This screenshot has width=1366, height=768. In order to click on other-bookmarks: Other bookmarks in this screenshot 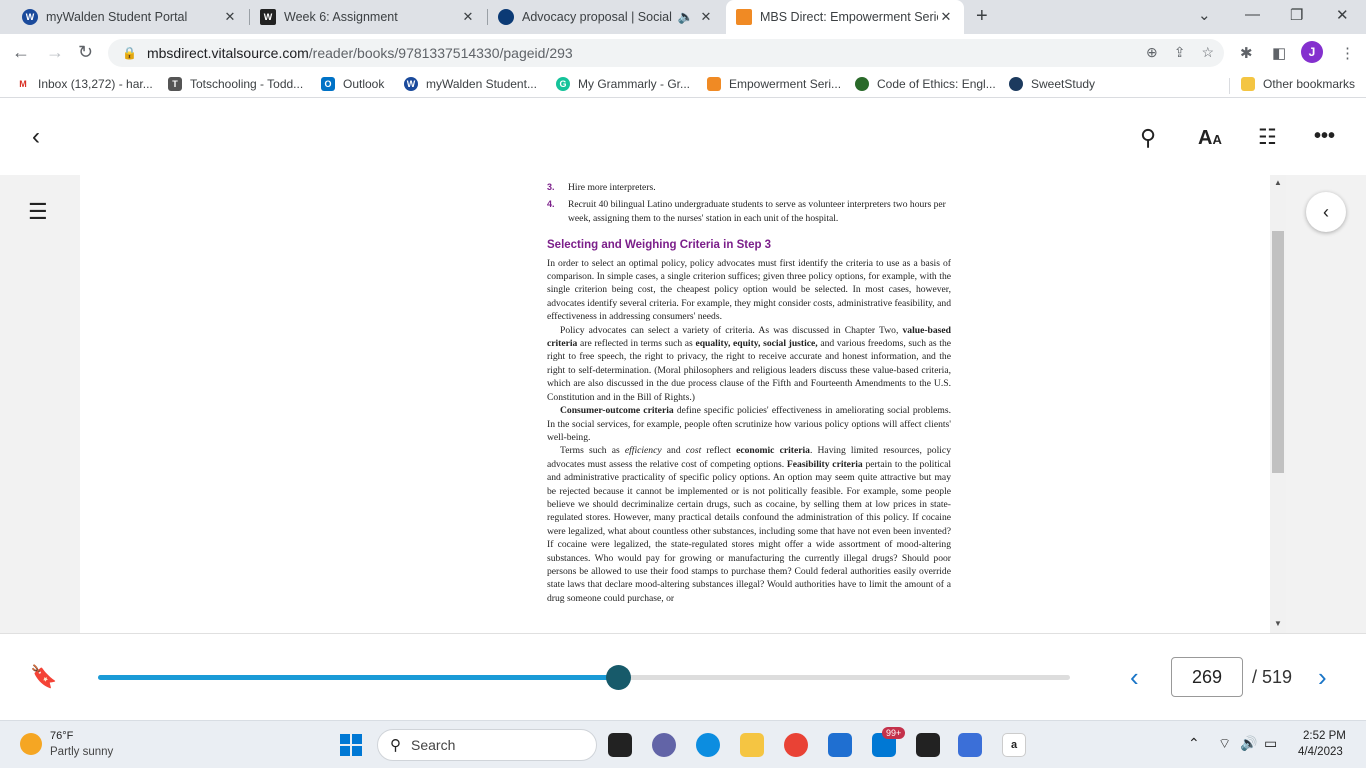, I will do `click(1298, 84)`.